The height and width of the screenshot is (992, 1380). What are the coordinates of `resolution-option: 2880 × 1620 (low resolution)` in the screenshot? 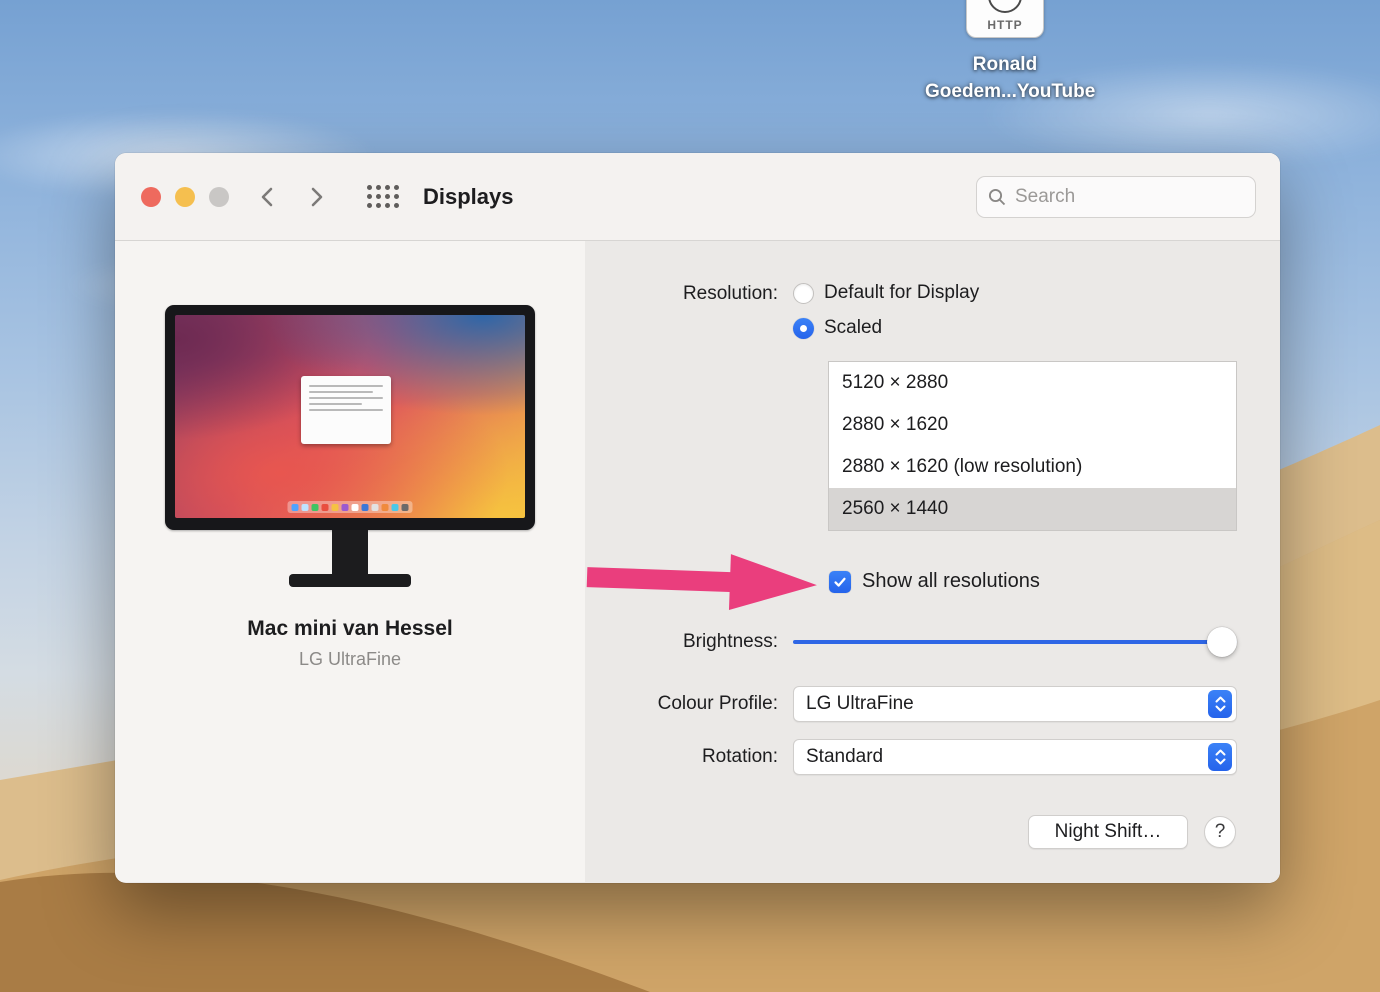 It's located at (1032, 467).